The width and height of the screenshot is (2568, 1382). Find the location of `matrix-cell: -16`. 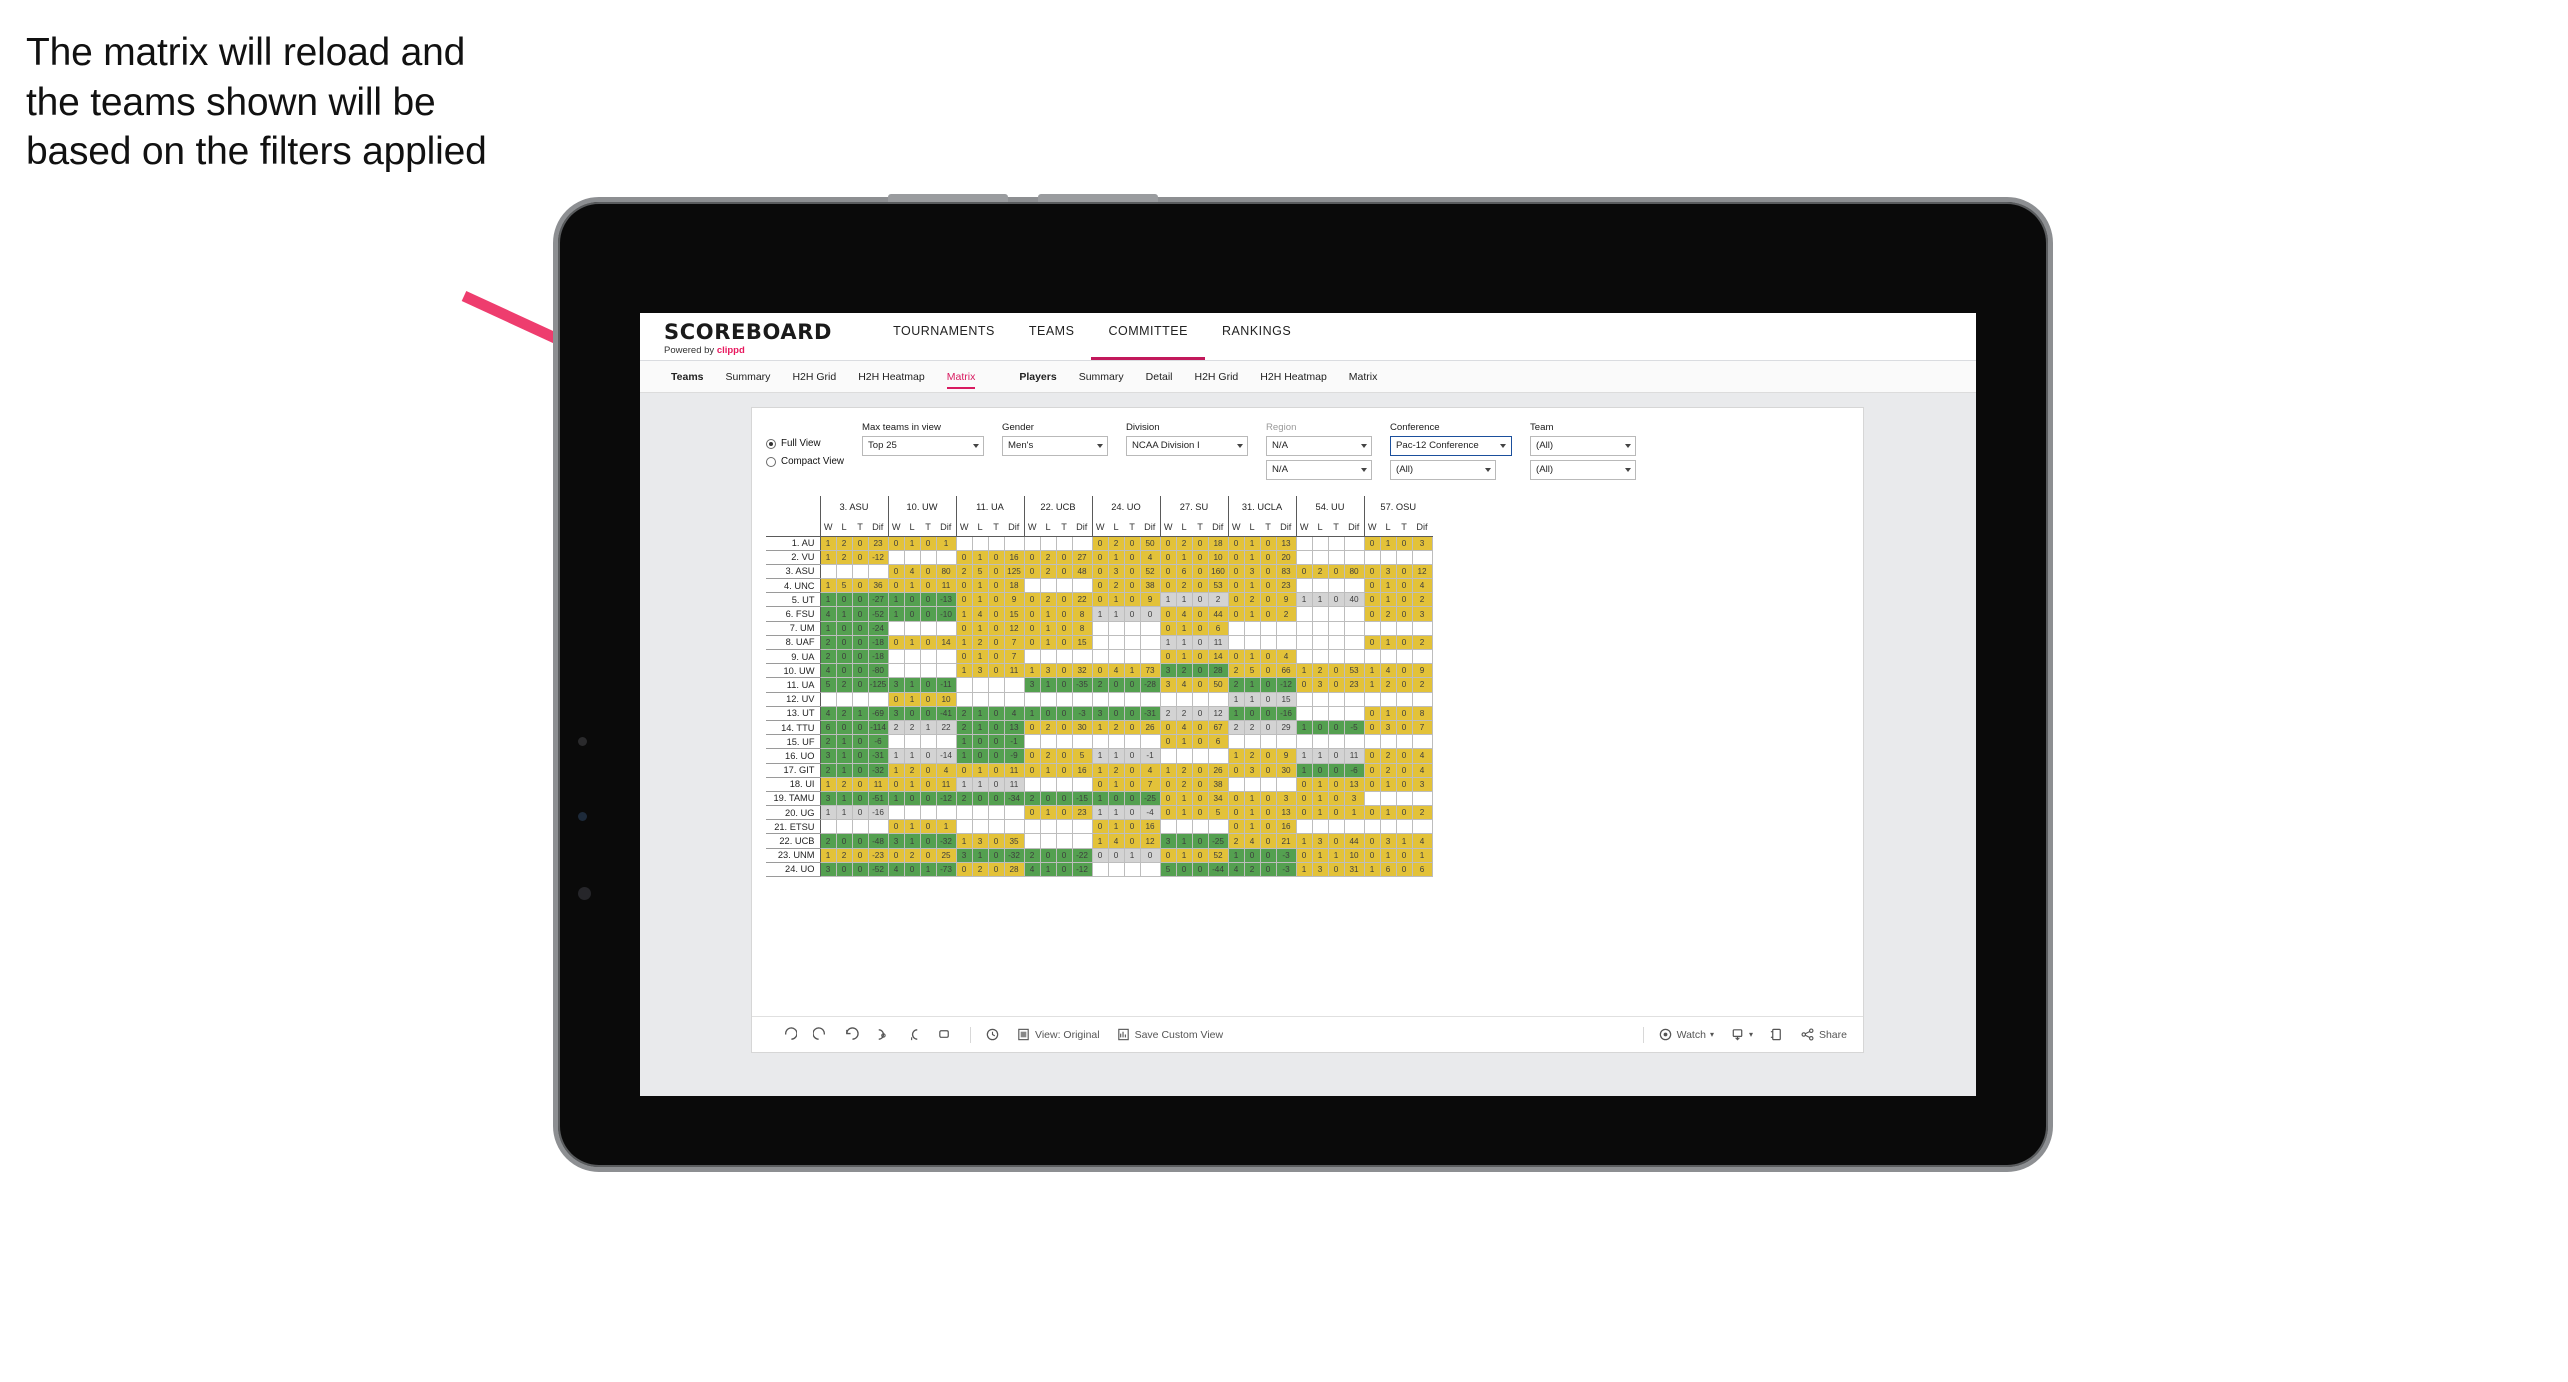

matrix-cell: -16 is located at coordinates (878, 813).